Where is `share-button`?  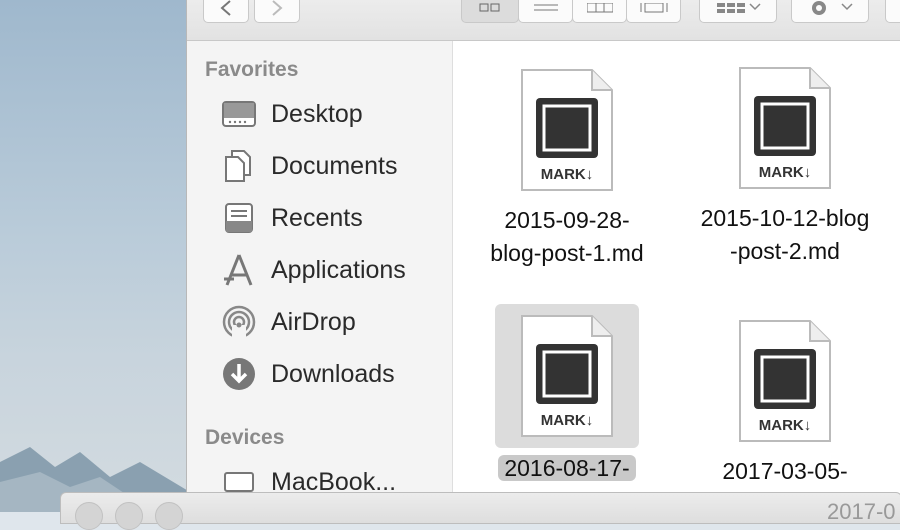 share-button is located at coordinates (892, 11).